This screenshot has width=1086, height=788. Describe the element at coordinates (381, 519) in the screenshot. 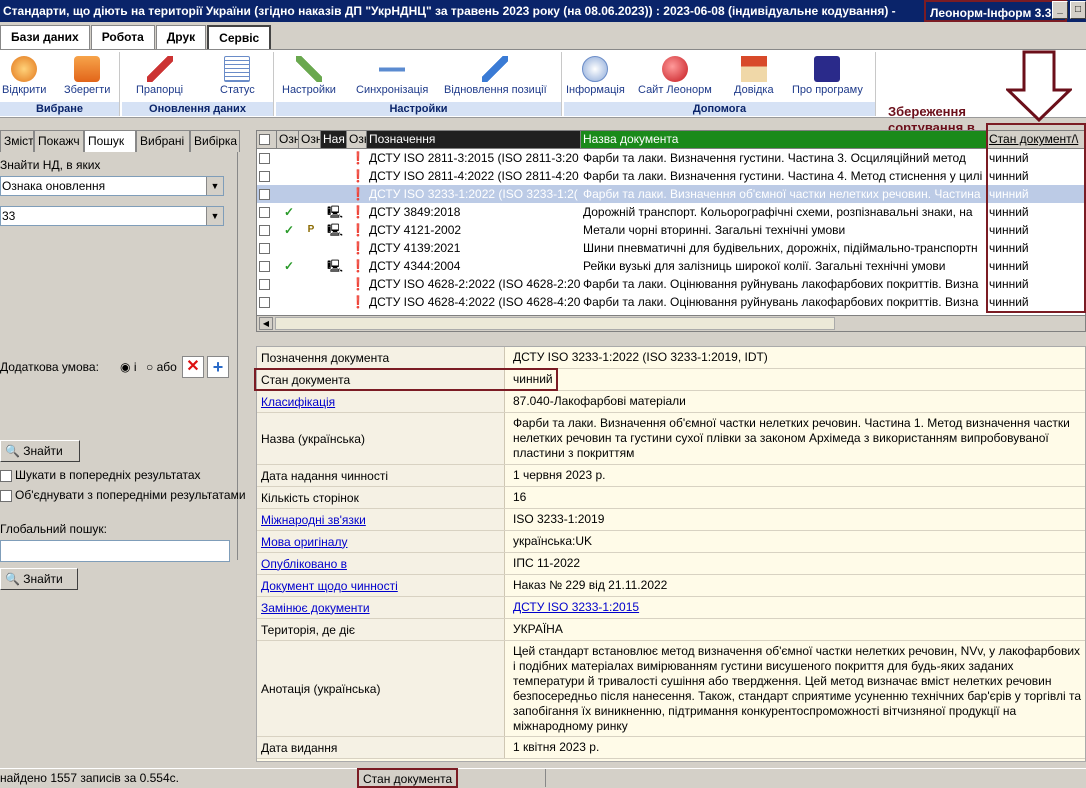

I see `detail-key: Міжнародні зв'язки` at that location.